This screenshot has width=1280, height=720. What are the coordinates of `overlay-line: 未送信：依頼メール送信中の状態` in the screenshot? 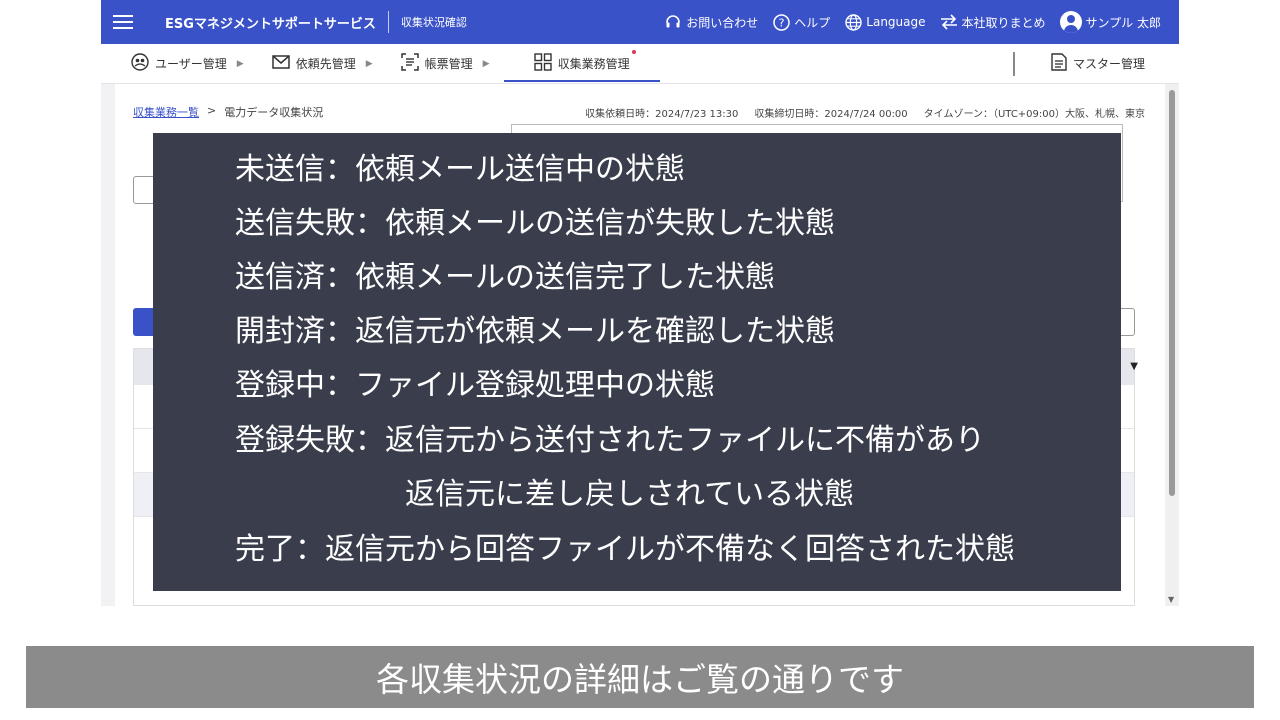 It's located at (460, 169).